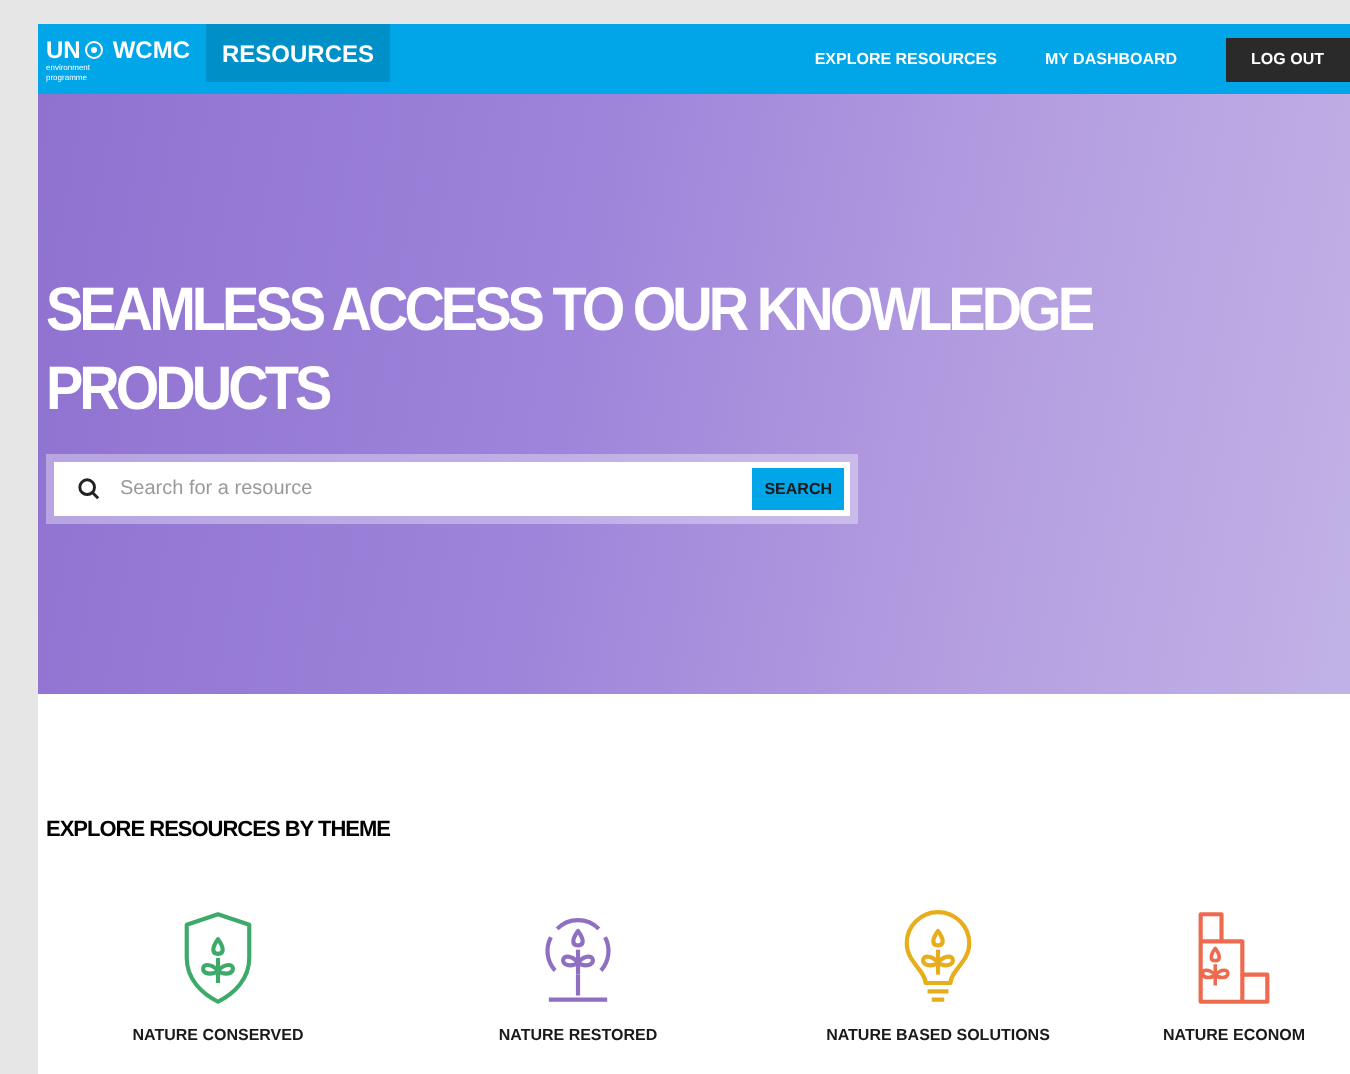 Image resolution: width=1350 pixels, height=1074 pixels. I want to click on search-button: SEARCH, so click(798, 489).